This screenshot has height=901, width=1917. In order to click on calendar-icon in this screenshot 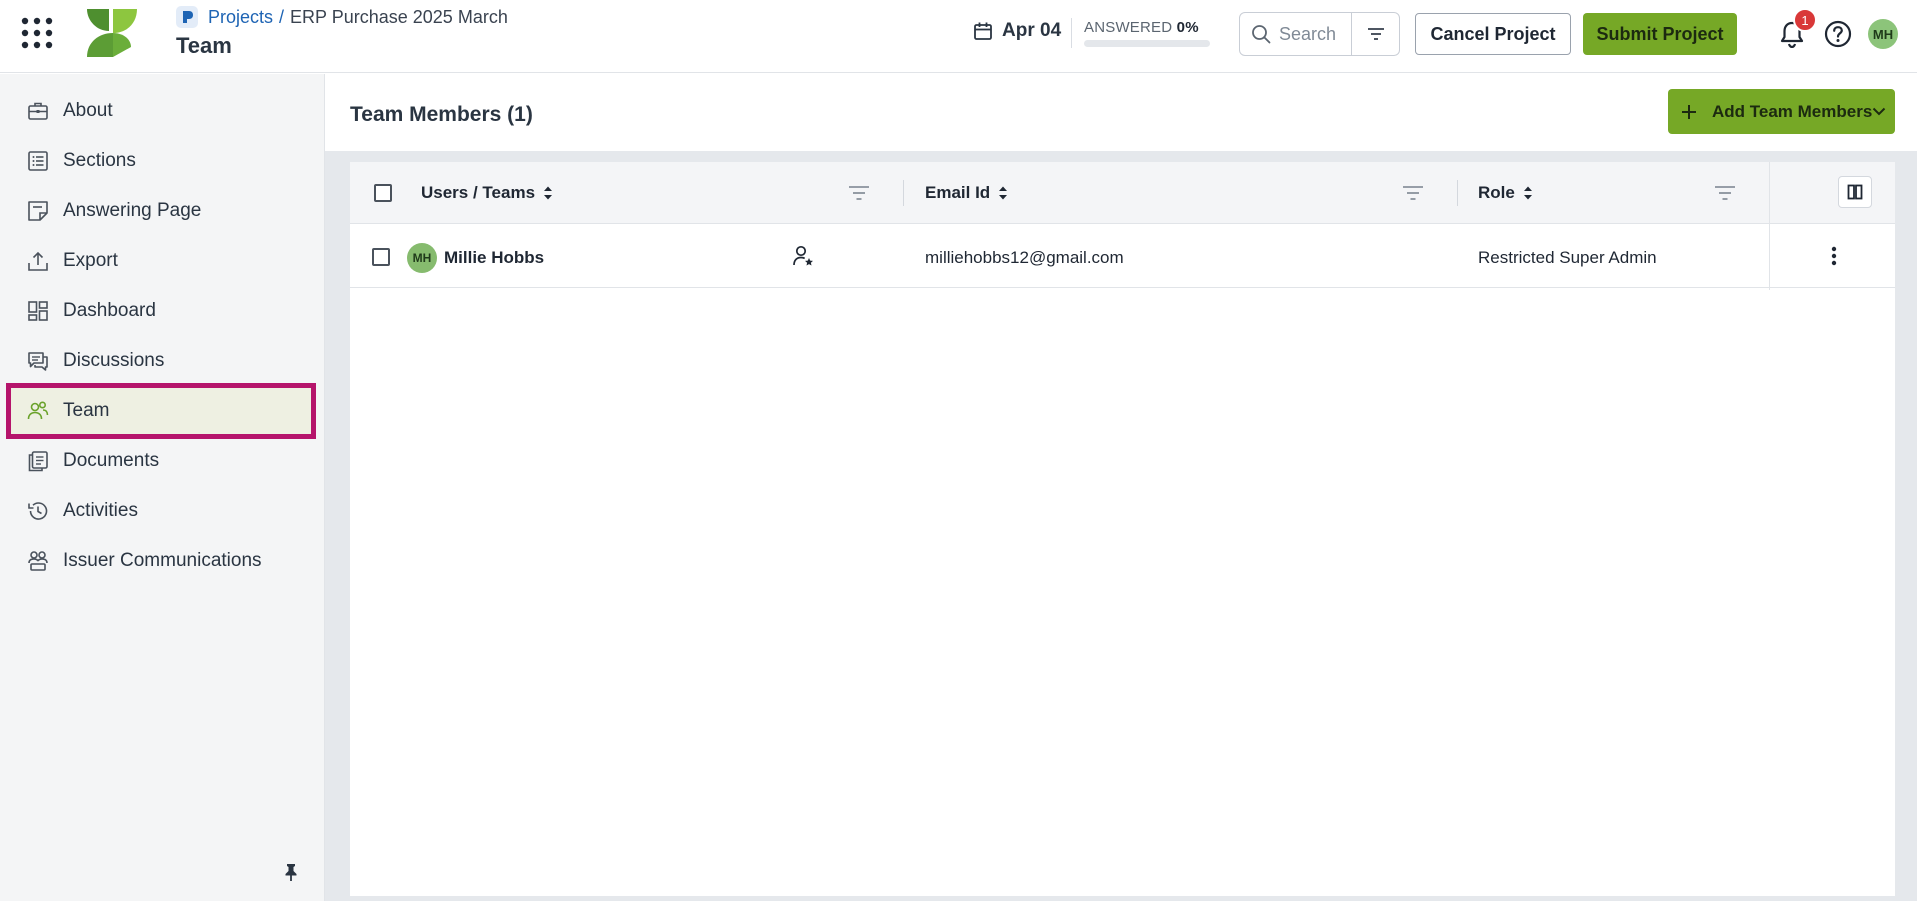, I will do `click(983, 31)`.